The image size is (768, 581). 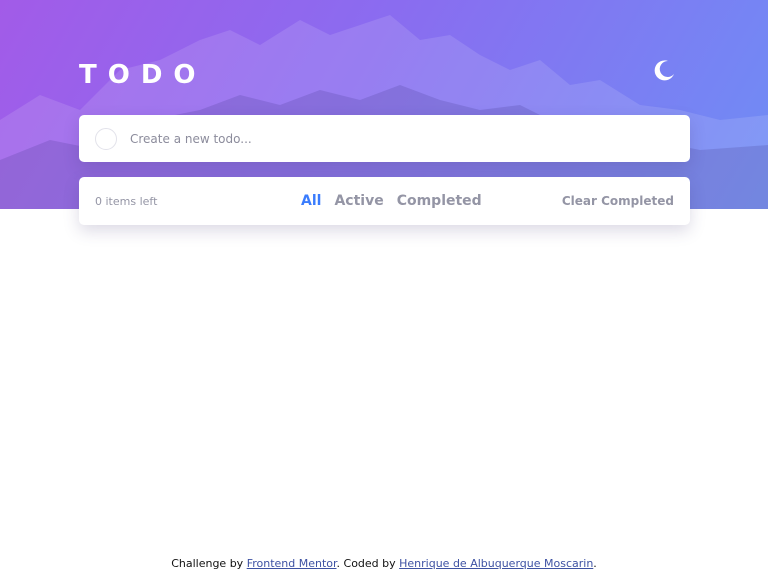 I want to click on theme-toggle-button, so click(x=670, y=77).